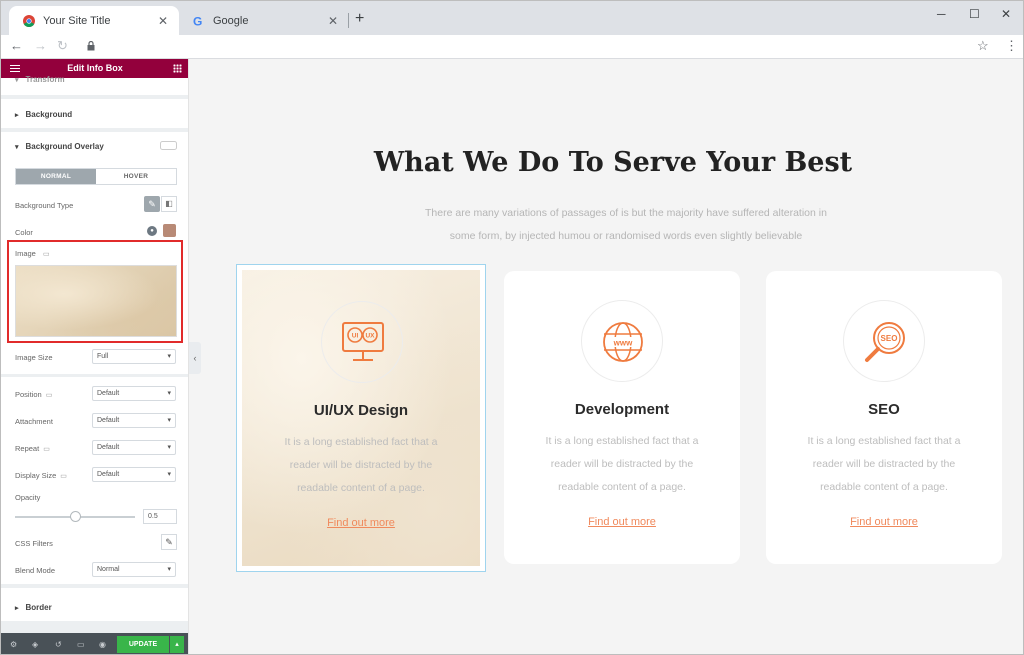 The image size is (1024, 655). What do you see at coordinates (362, 342) in the screenshot?
I see `ui-ux-monitor-icon: UI UX` at bounding box center [362, 342].